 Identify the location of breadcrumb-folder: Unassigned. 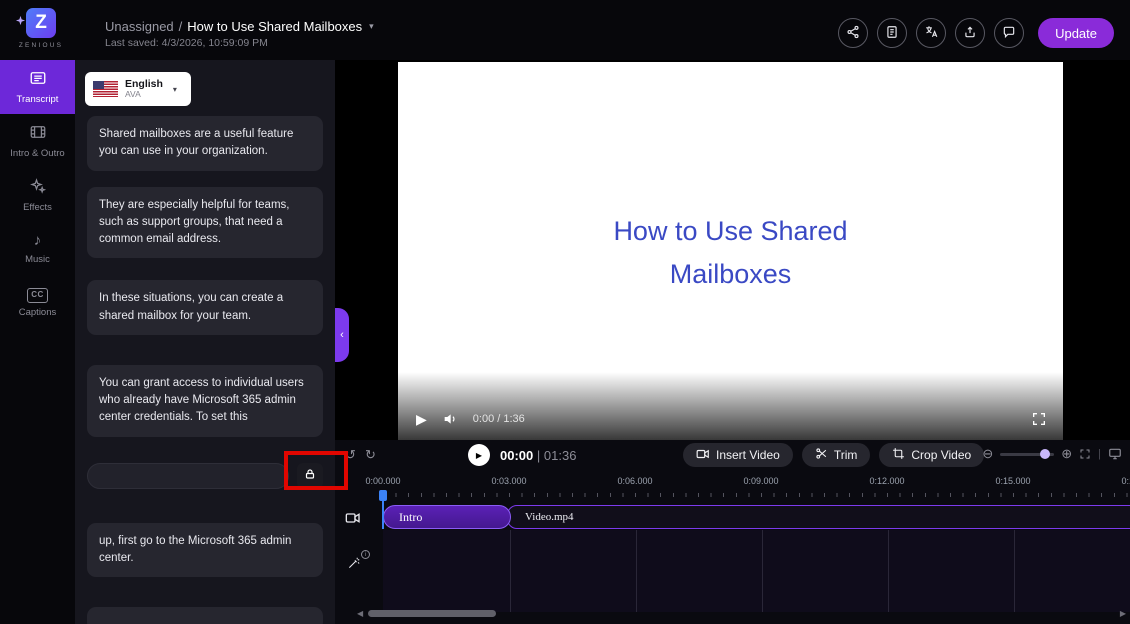
(139, 26).